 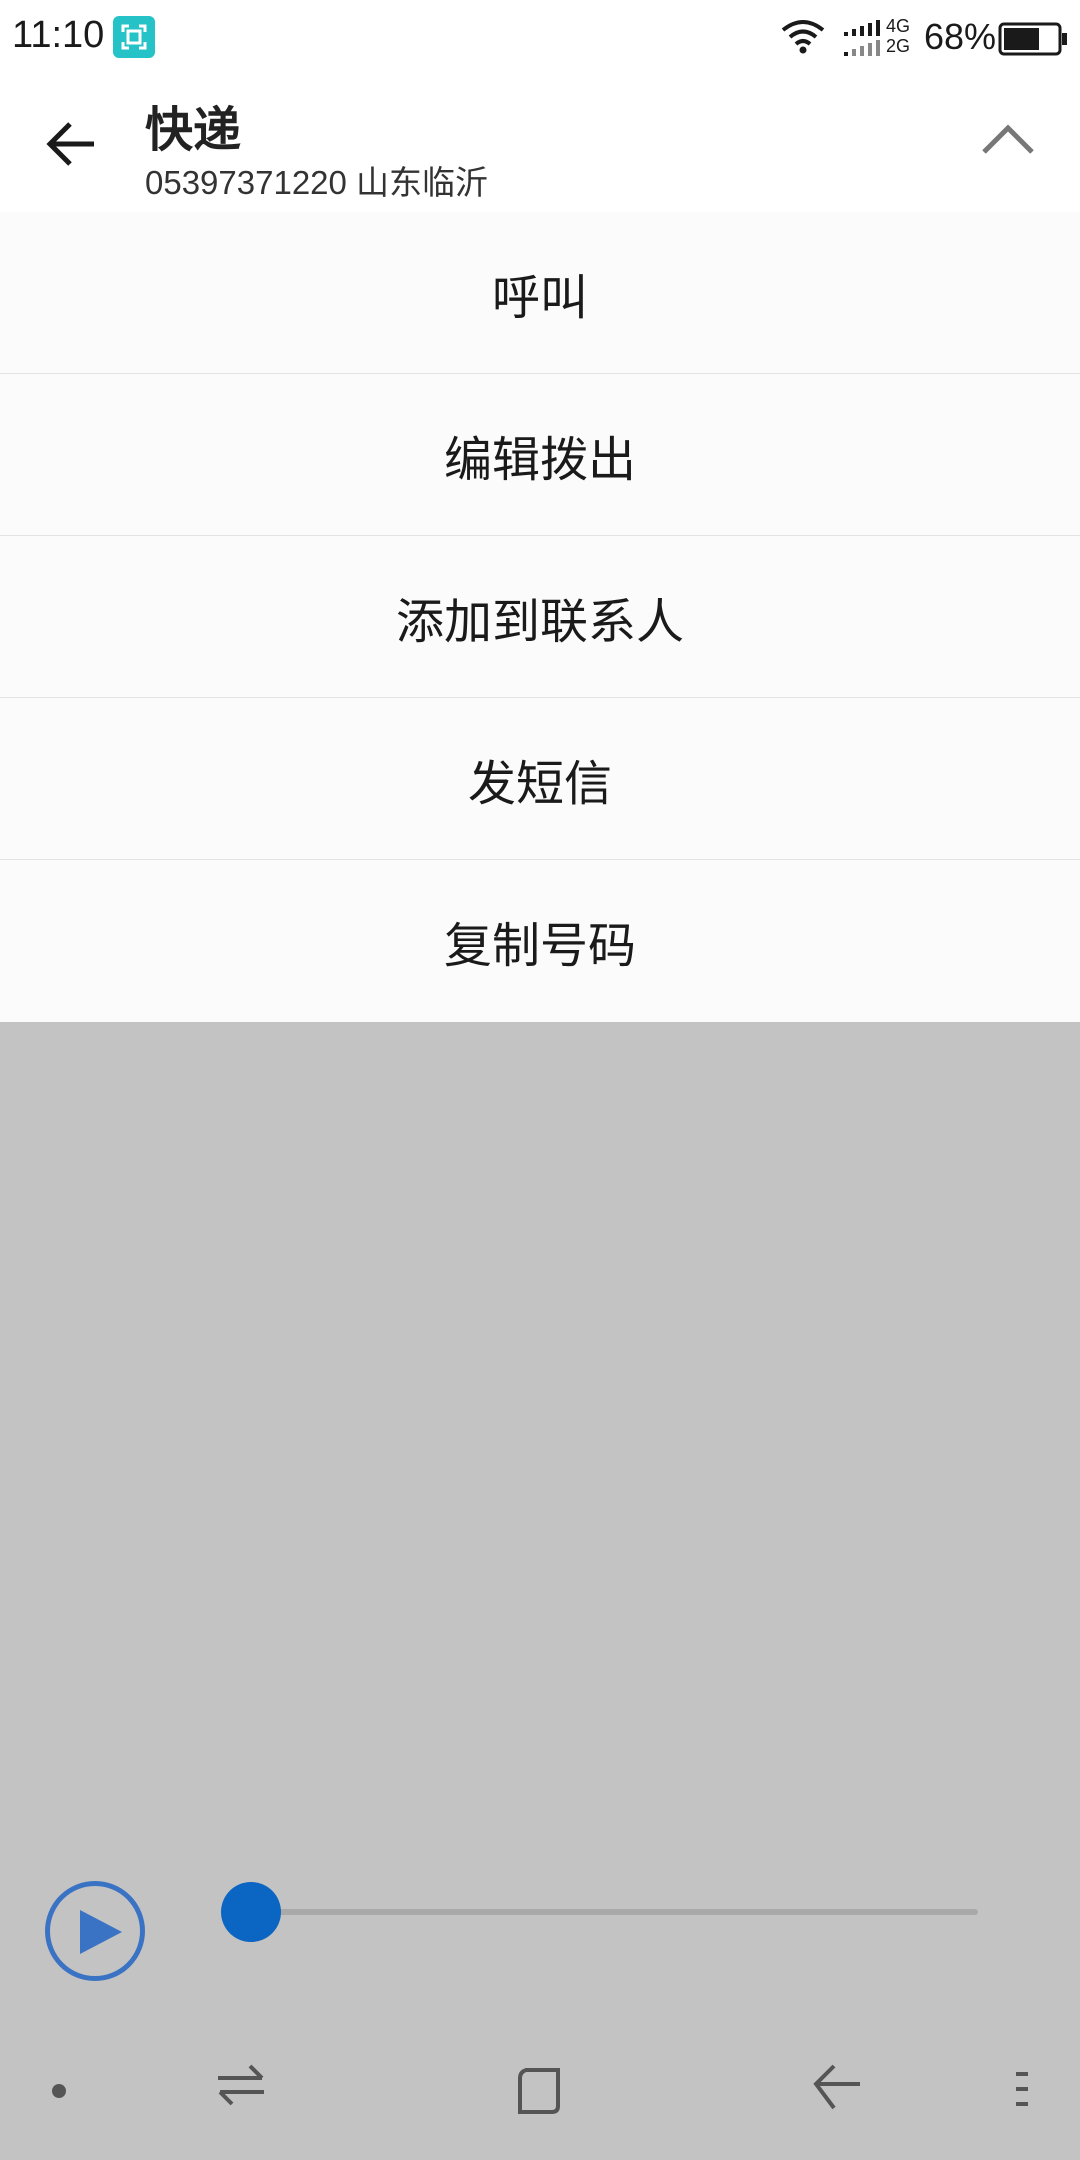 What do you see at coordinates (864, 40) in the screenshot?
I see `signal-strength-icon` at bounding box center [864, 40].